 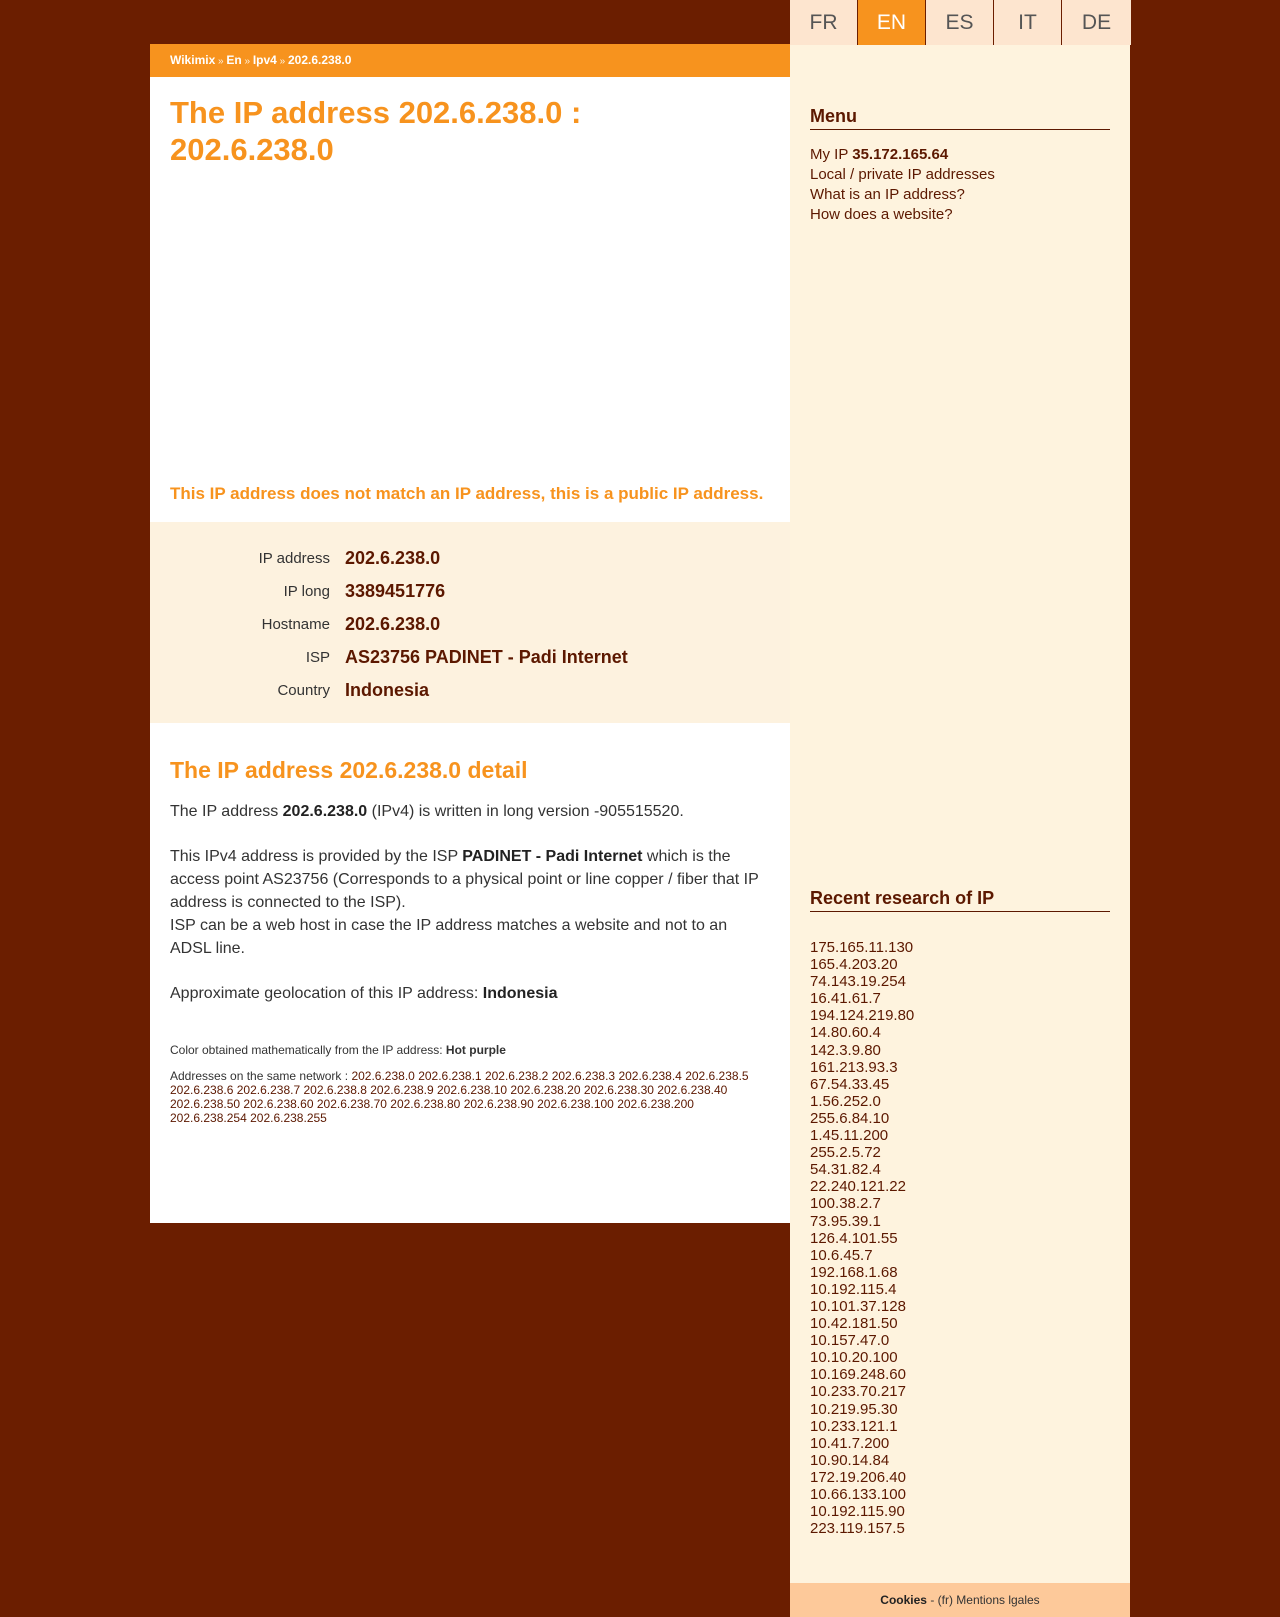 What do you see at coordinates (959, 22) in the screenshot?
I see `tab-lang-es: ES` at bounding box center [959, 22].